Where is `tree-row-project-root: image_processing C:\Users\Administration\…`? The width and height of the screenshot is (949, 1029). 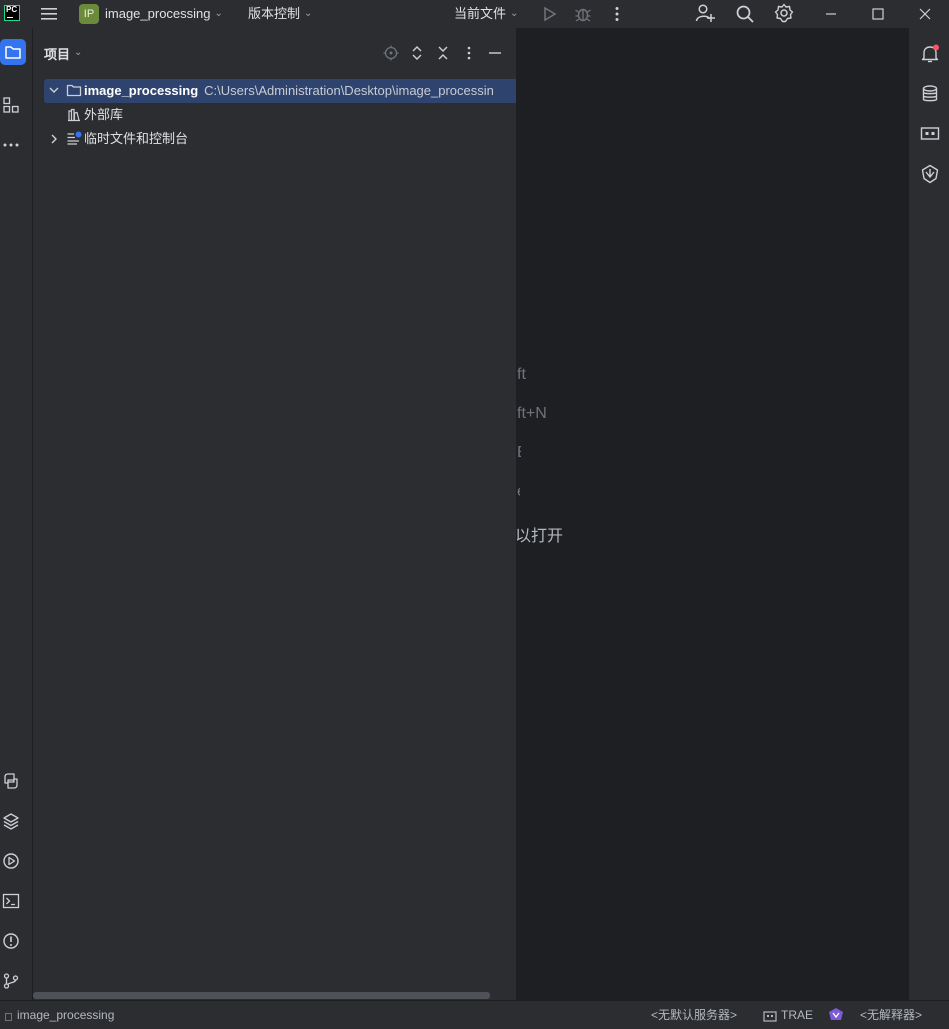 tree-row-project-root: image_processing C:\Users\Administration\… is located at coordinates (280, 91).